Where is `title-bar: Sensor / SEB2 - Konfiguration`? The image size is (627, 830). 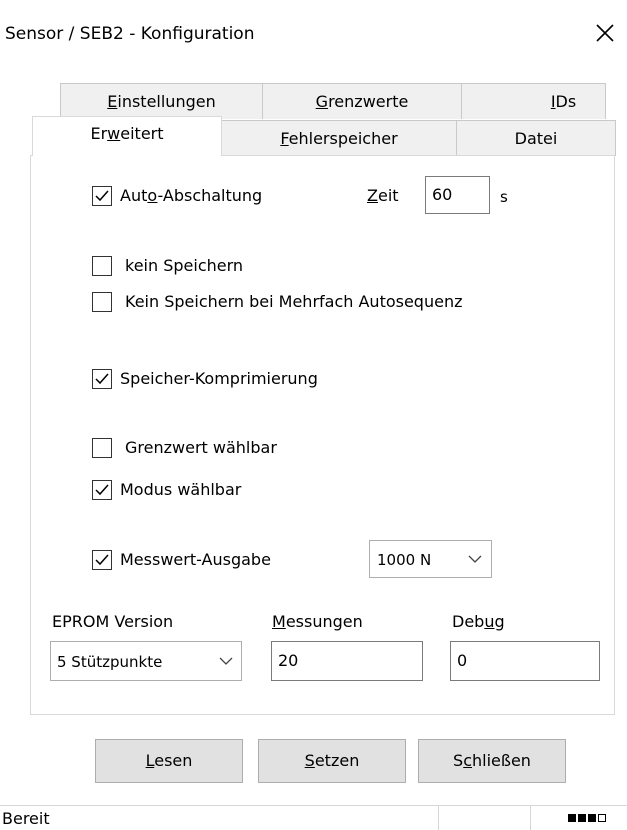 title-bar: Sensor / SEB2 - Konfiguration is located at coordinates (313, 40).